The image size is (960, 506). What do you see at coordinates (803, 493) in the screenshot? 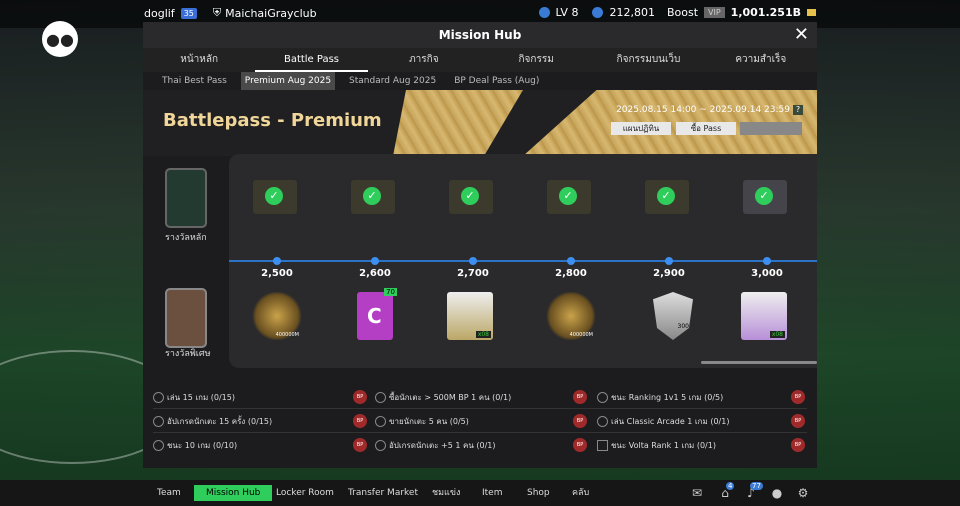
I see `gear-icon: ⚙` at bounding box center [803, 493].